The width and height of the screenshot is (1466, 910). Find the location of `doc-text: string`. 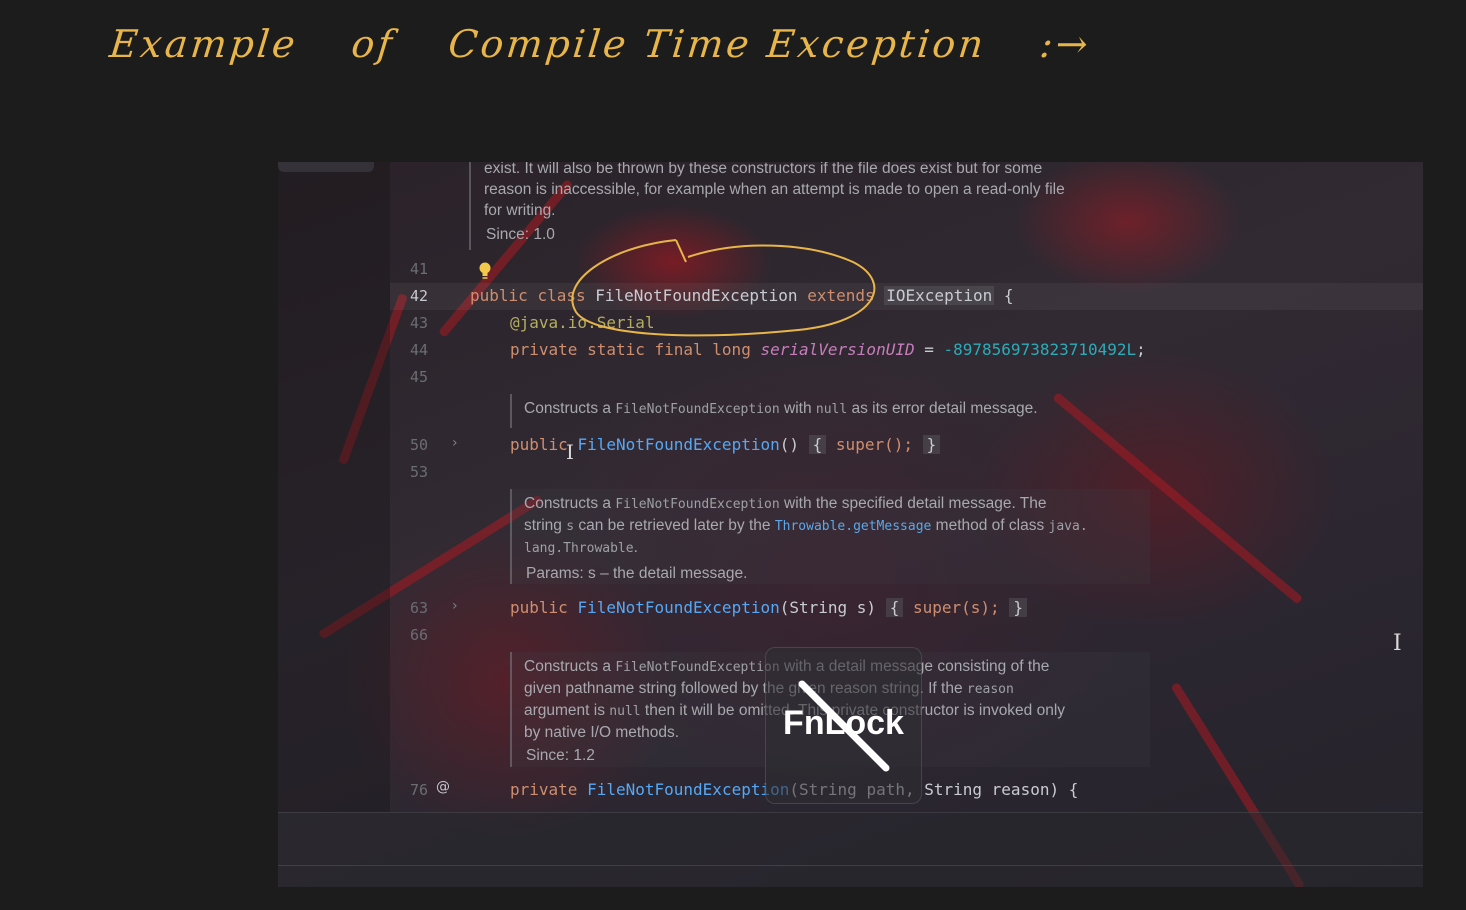

doc-text: string is located at coordinates (545, 525).